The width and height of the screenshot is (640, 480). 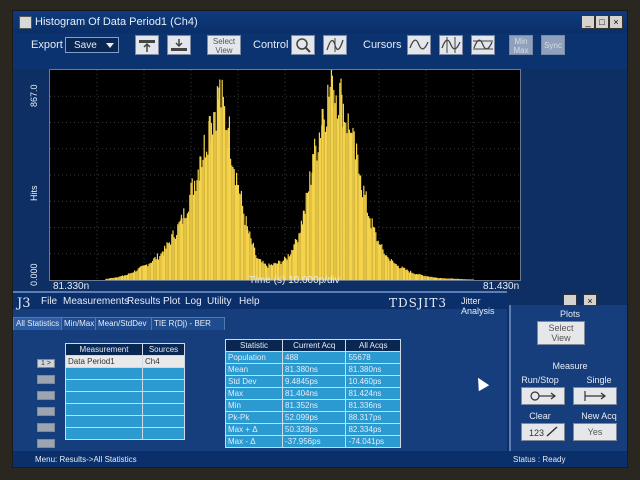 I want to click on save-dropdown: Save, so click(x=92, y=45).